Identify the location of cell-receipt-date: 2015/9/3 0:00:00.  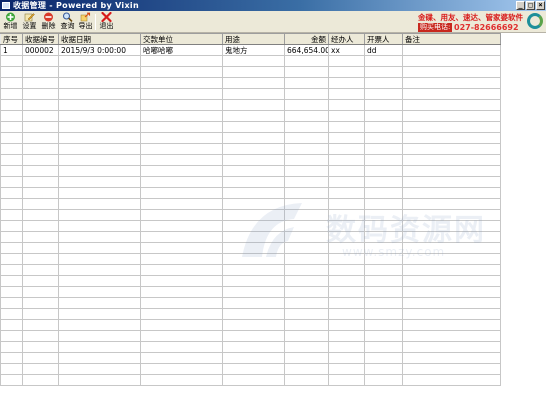
(99, 50).